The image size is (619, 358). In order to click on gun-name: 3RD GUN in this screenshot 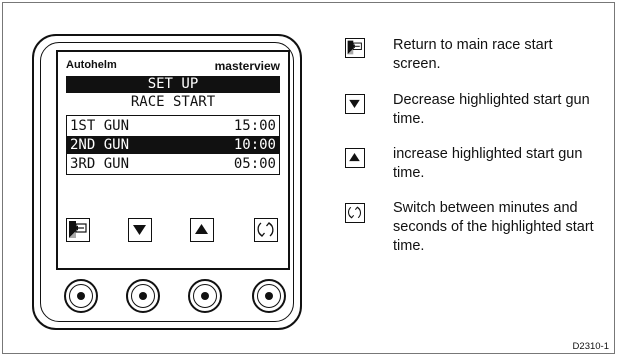, I will do `click(100, 164)`.